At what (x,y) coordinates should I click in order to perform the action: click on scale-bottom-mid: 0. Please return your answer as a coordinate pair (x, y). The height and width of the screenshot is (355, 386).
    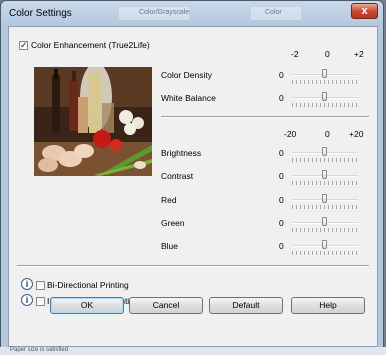
    Looking at the image, I should click on (327, 134).